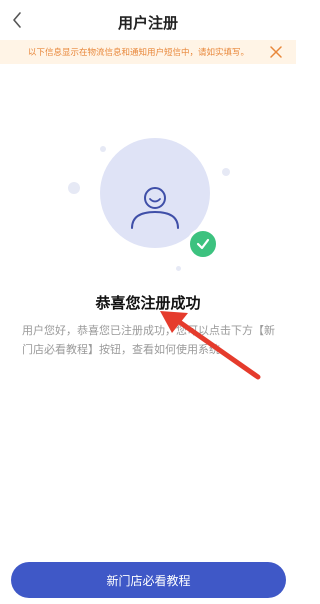  Describe the element at coordinates (139, 53) in the screenshot. I see `notice-text: 以下信息显示在物流信息和通知用户短信中，请如实填写。` at that location.